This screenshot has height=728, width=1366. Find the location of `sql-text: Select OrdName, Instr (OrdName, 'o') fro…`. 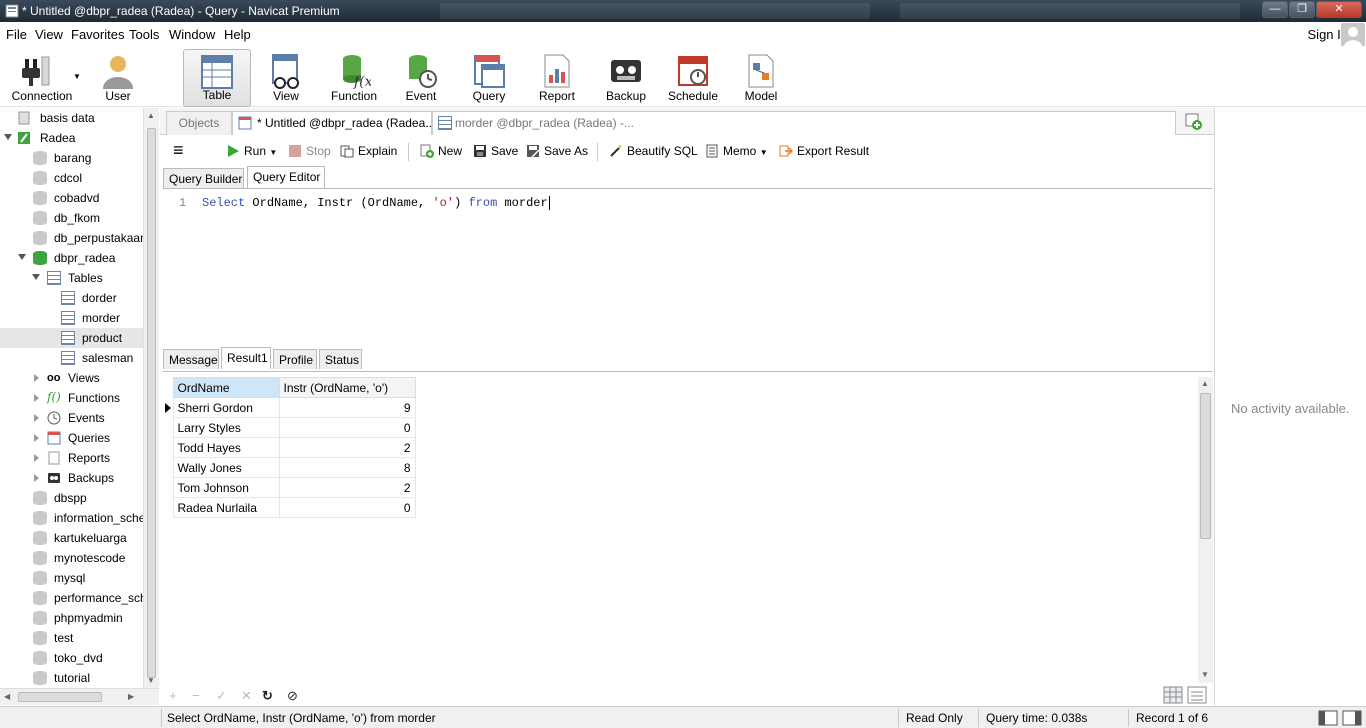

sql-text: Select OrdName, Instr (OrdName, 'o') fro… is located at coordinates (376, 203).